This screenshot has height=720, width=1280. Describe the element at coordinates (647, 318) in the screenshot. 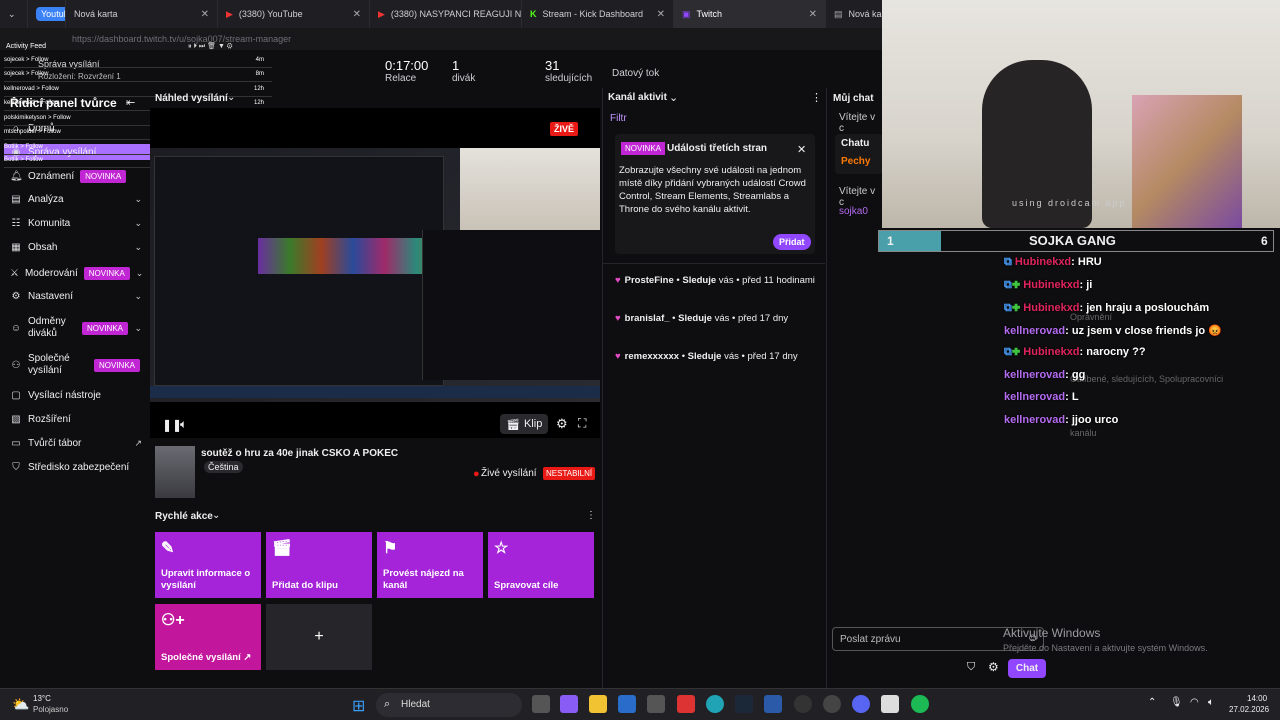

I see `event-user: branislaf_` at that location.